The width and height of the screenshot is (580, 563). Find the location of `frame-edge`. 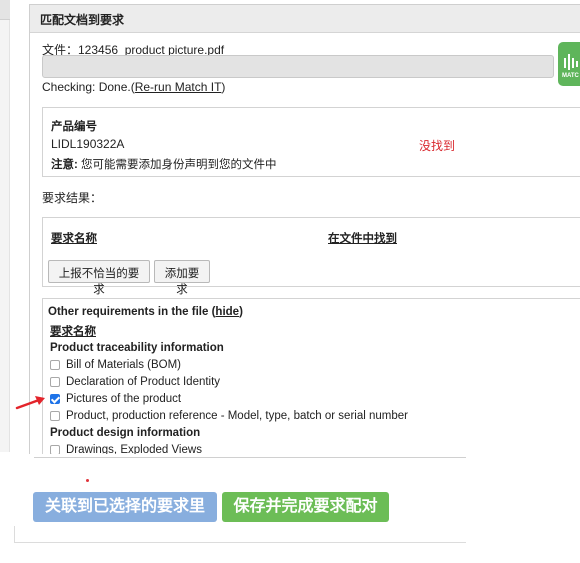

frame-edge is located at coordinates (14, 534).